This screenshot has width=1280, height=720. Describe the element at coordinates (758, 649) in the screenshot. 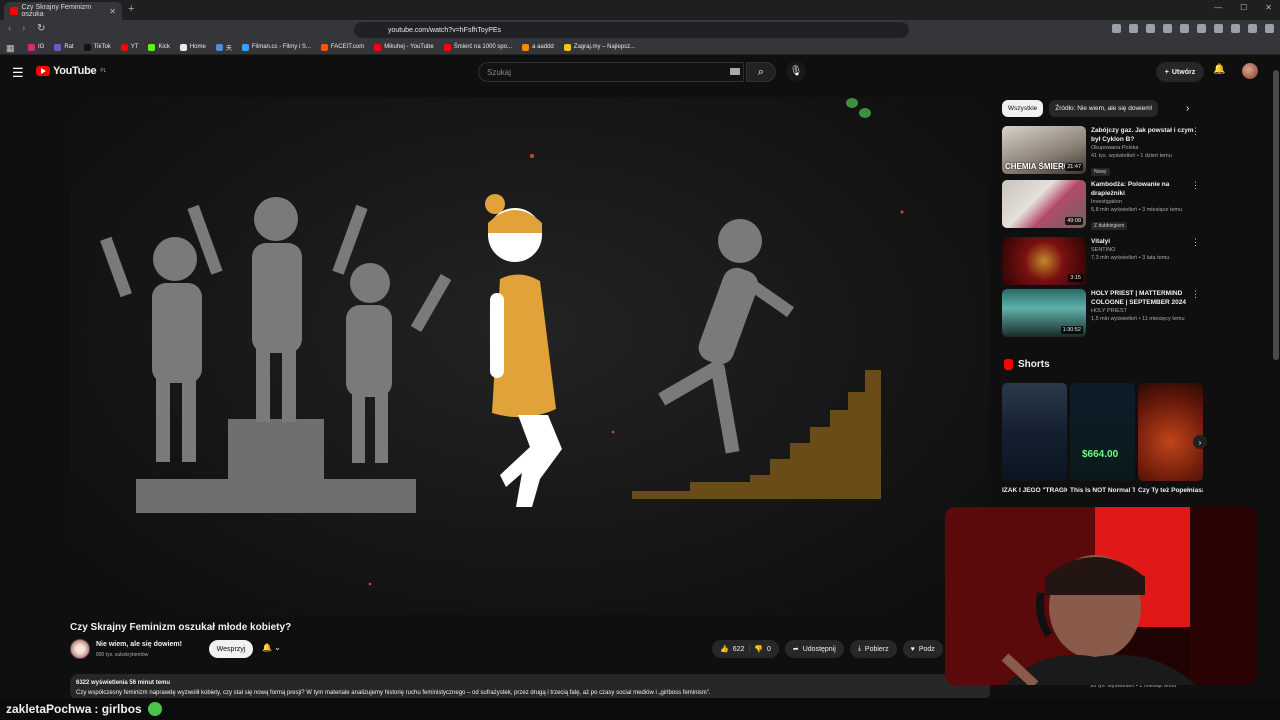

I see `thumbs-down-icon: 👎` at that location.